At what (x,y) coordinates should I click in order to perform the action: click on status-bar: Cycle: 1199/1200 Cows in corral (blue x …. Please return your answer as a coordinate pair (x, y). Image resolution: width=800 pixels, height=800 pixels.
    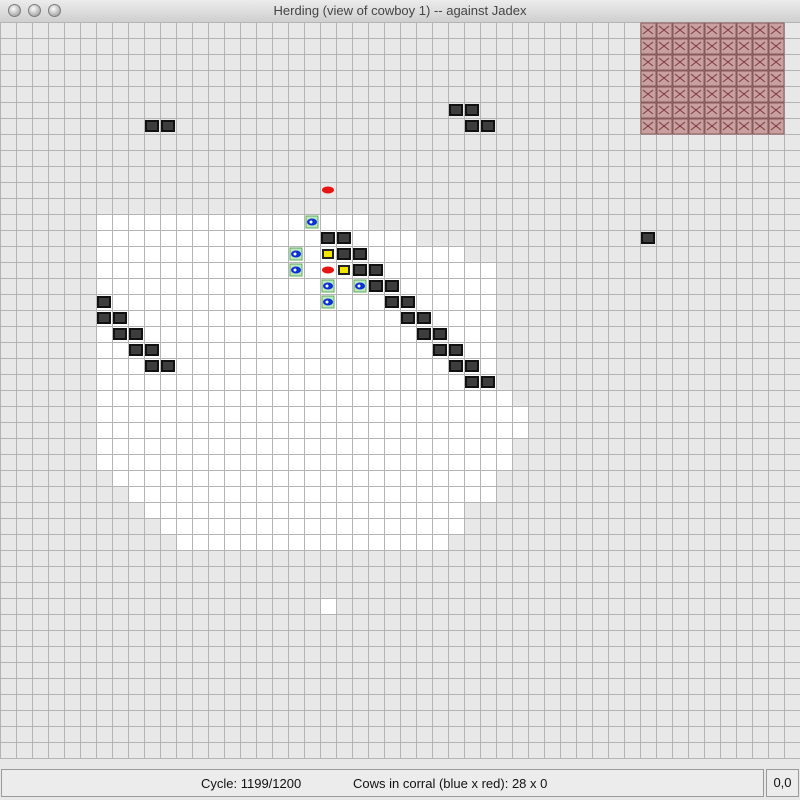
    Looking at the image, I should click on (400, 784).